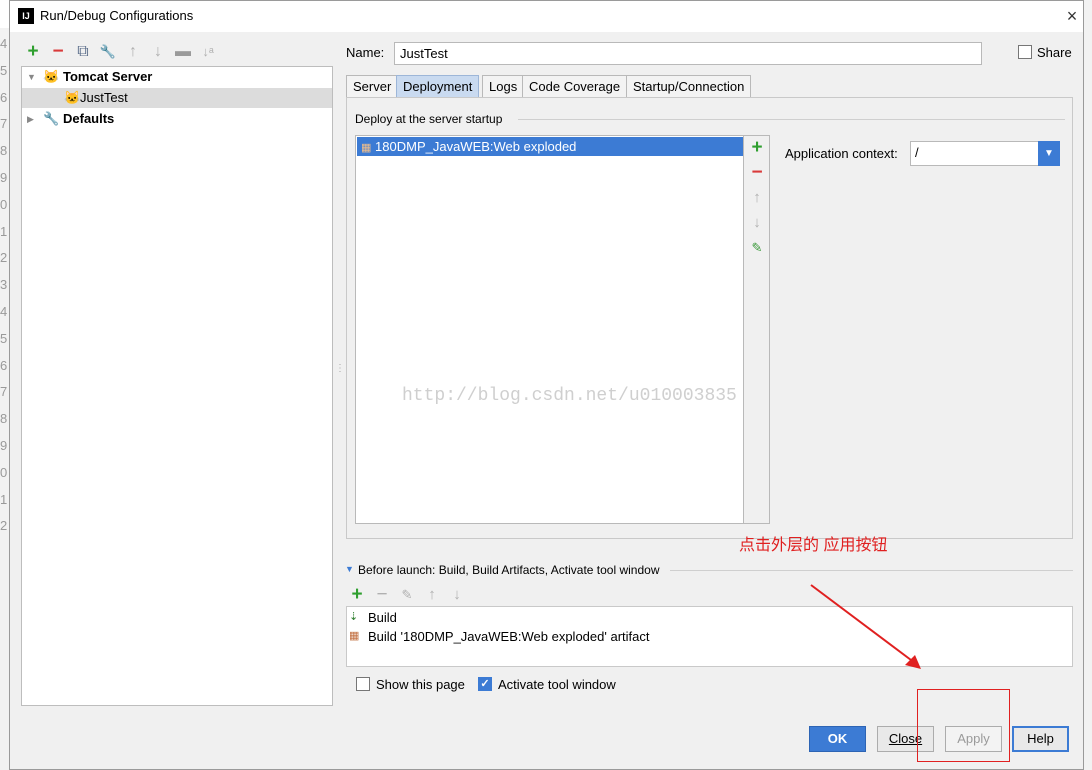 The image size is (1092, 770). What do you see at coordinates (569, 396) in the screenshot?
I see `watermark: http://blog.csdn.net/u010003835` at bounding box center [569, 396].